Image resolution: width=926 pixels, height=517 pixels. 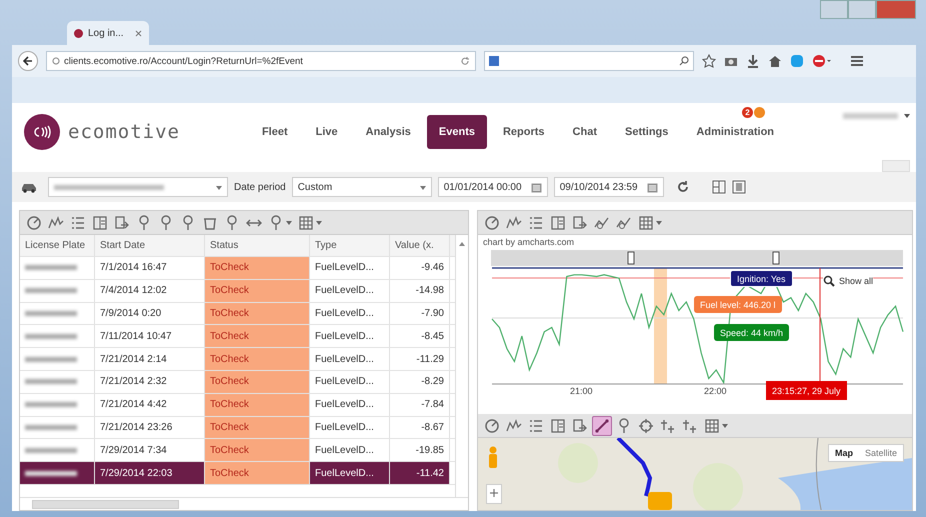 I want to click on value-cell: -9.46, so click(x=420, y=268).